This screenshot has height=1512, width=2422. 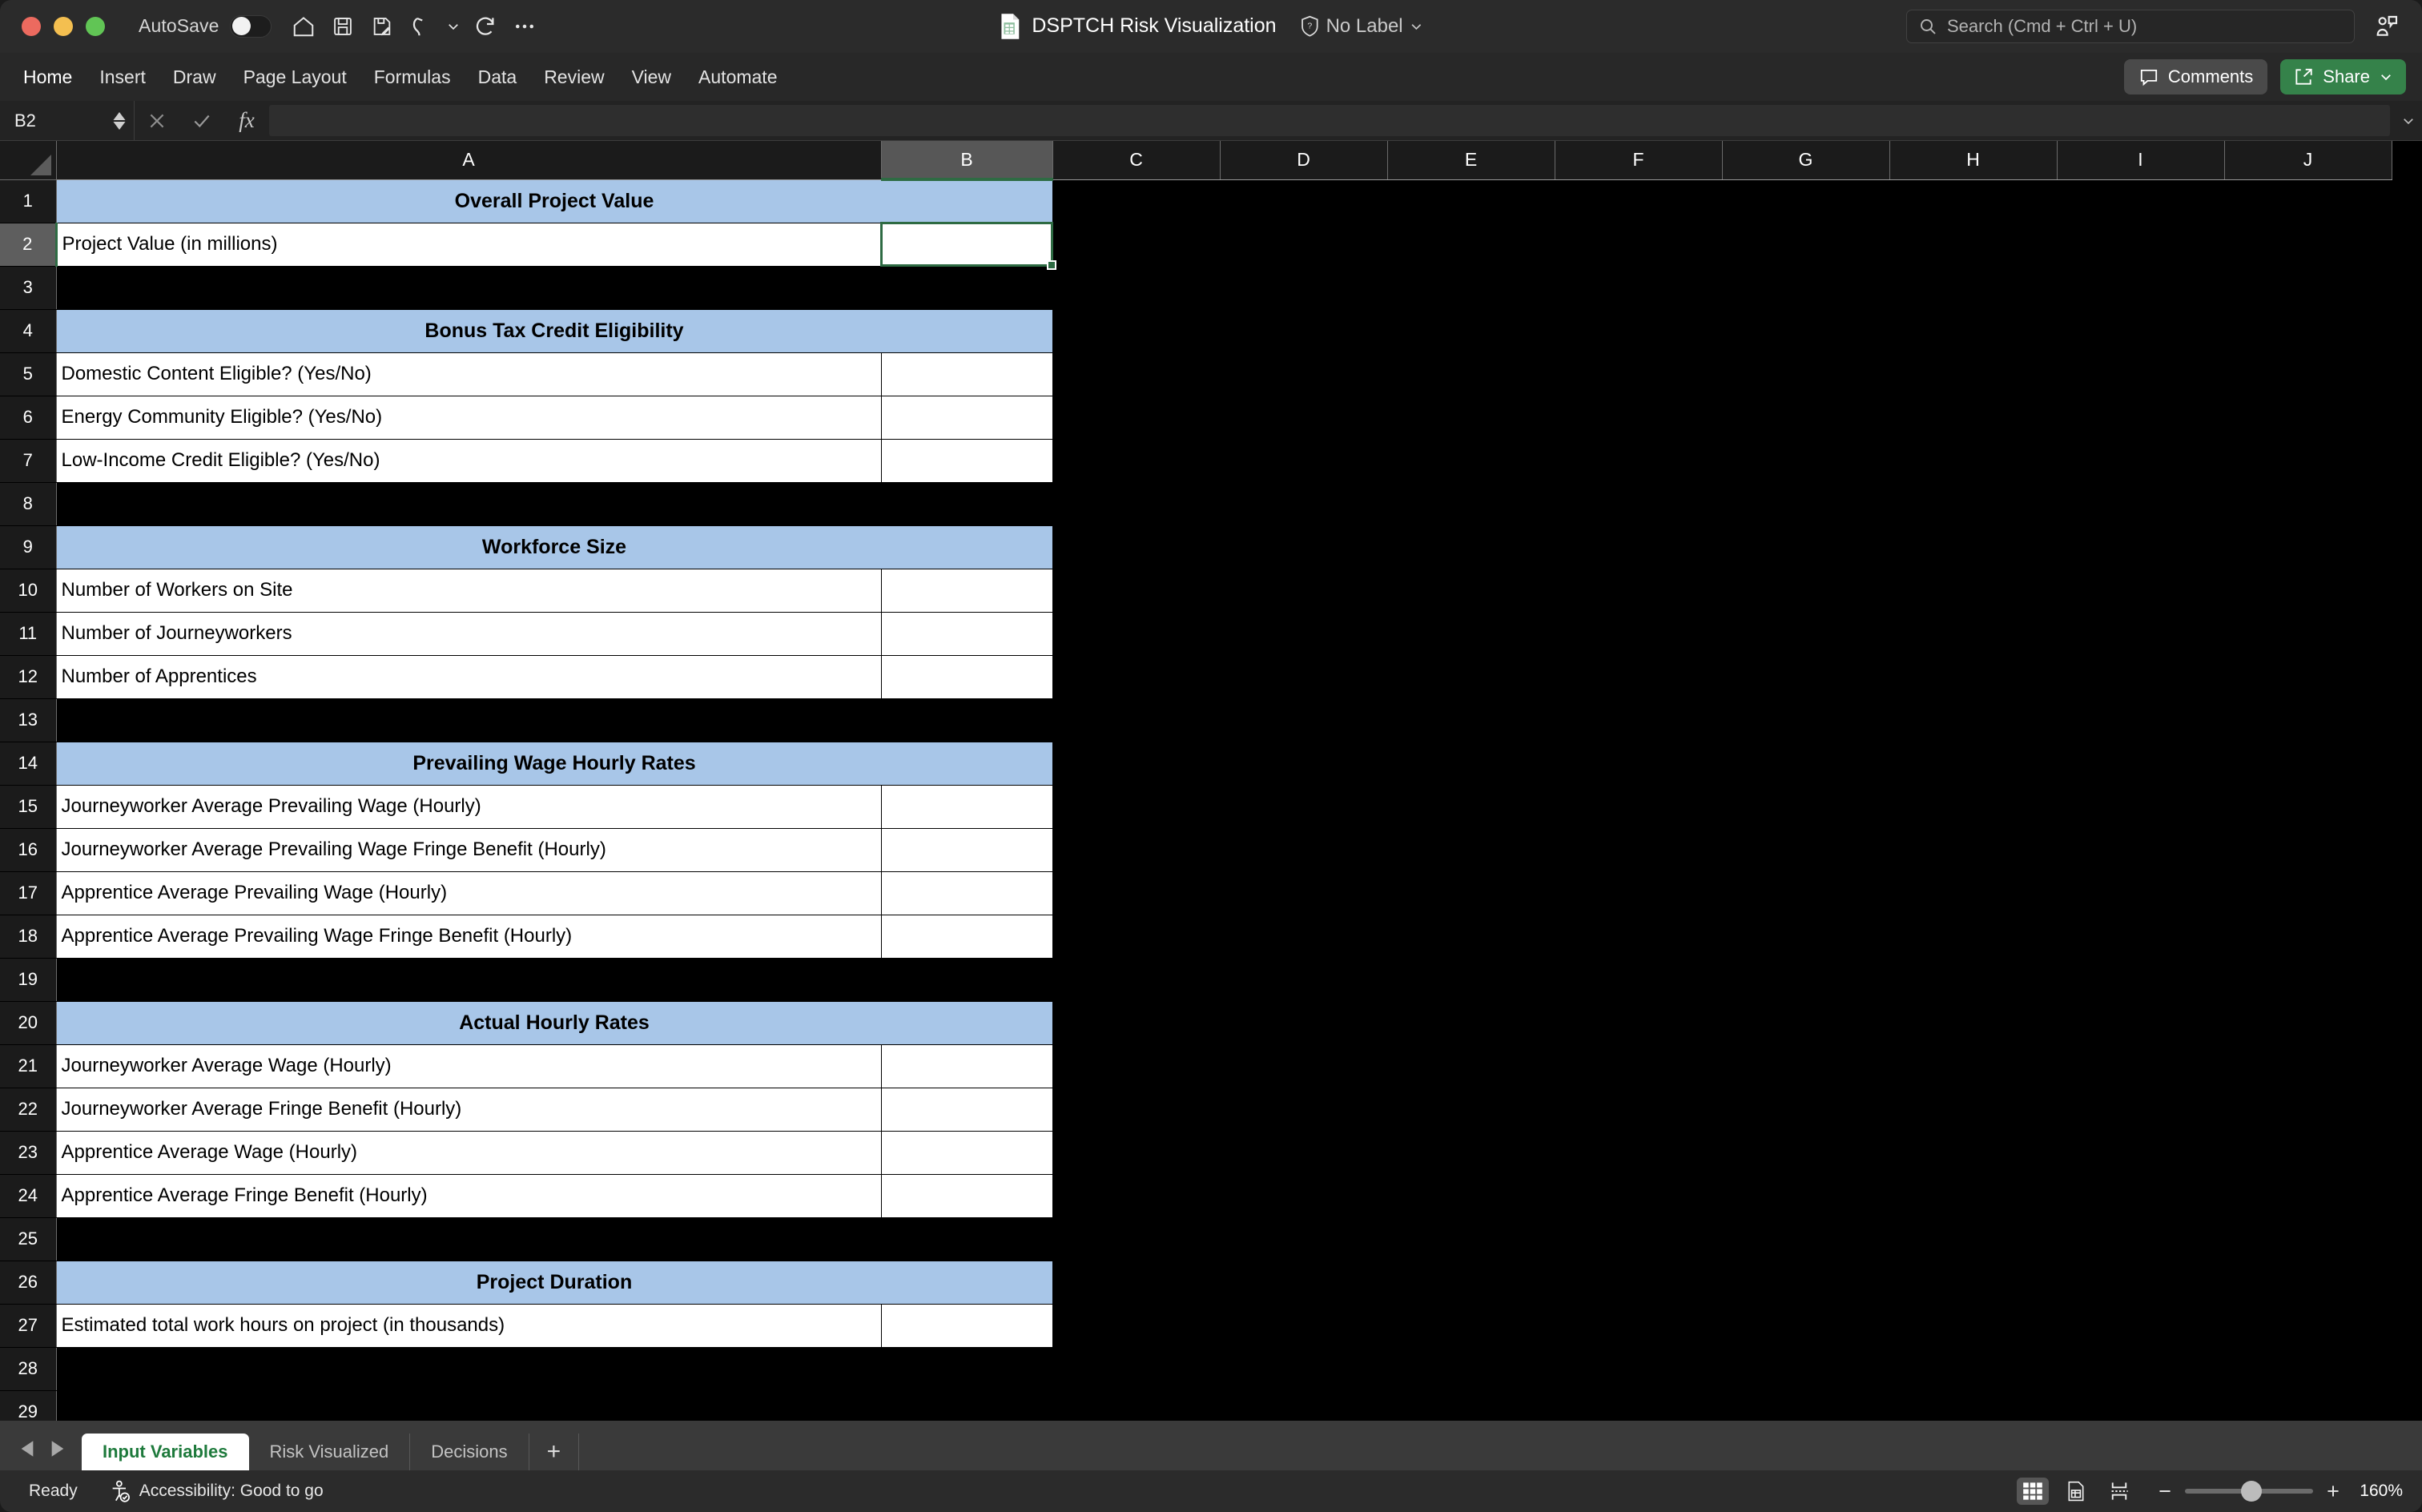 What do you see at coordinates (574, 77) in the screenshot?
I see `tab-review: Review` at bounding box center [574, 77].